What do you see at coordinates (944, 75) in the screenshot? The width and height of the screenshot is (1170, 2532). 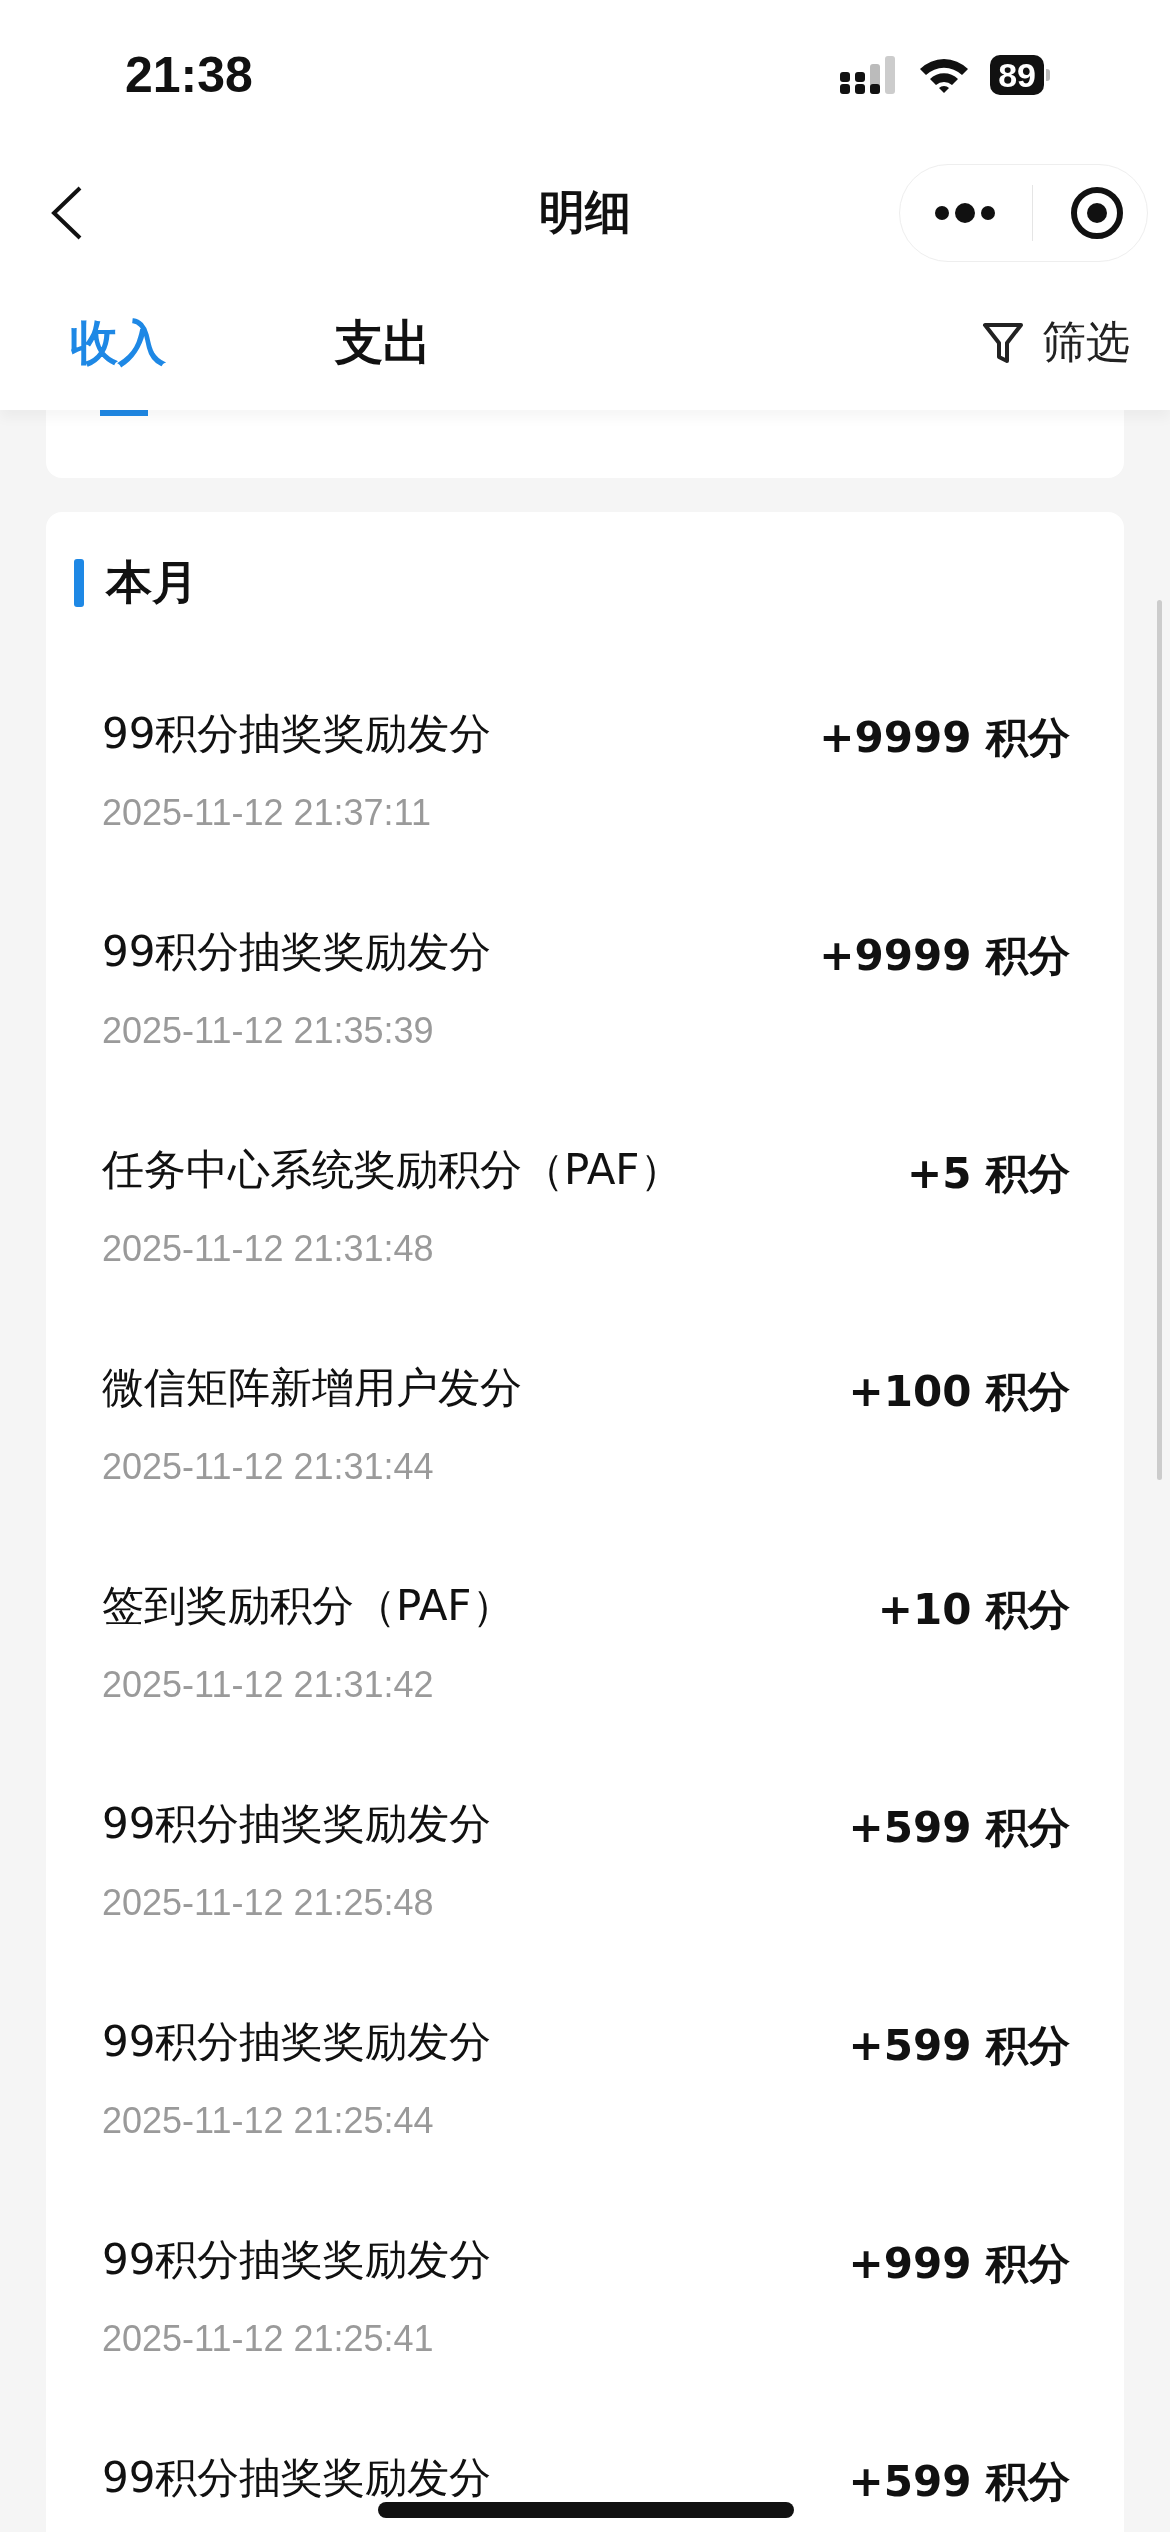 I see `wifi-icon` at bounding box center [944, 75].